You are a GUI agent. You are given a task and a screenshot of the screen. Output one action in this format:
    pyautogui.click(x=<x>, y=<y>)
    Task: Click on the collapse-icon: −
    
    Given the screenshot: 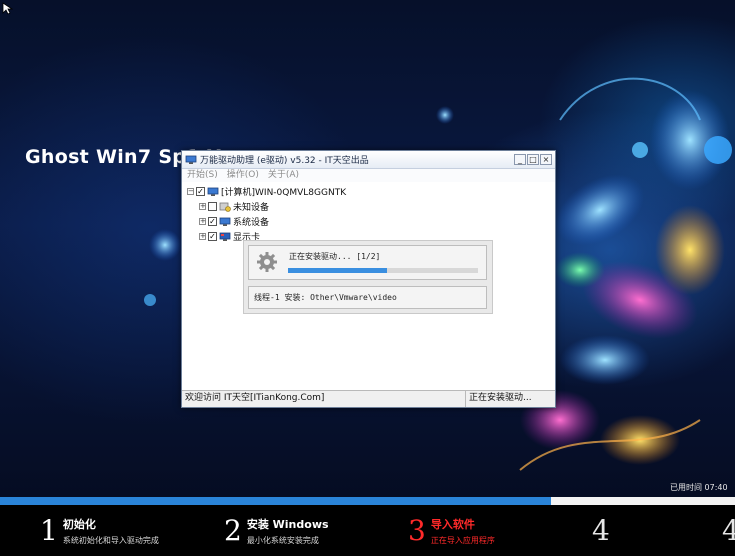 What is the action you would take?
    pyautogui.click(x=190, y=191)
    